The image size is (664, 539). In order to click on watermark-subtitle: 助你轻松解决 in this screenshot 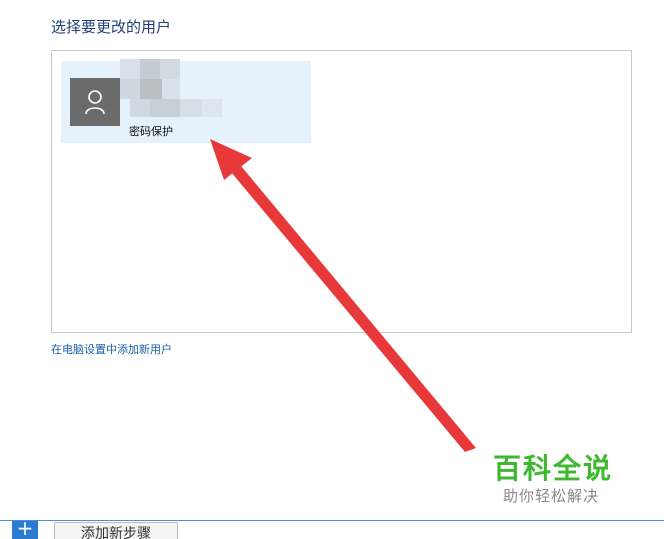, I will do `click(551, 496)`.